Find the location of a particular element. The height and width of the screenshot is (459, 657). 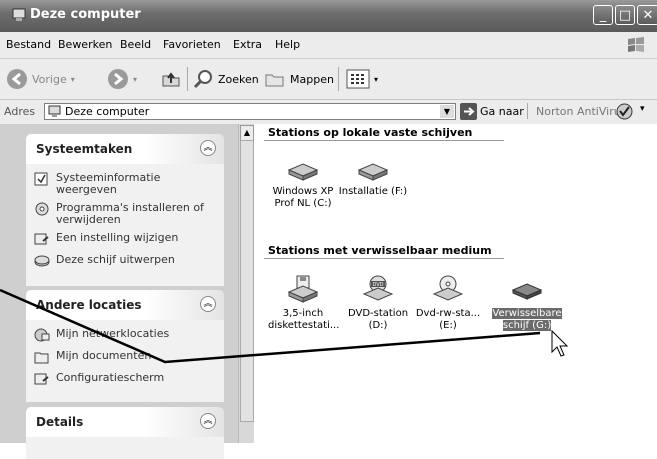

drive-label: Verwisselbare schijf (G:) is located at coordinates (527, 319).